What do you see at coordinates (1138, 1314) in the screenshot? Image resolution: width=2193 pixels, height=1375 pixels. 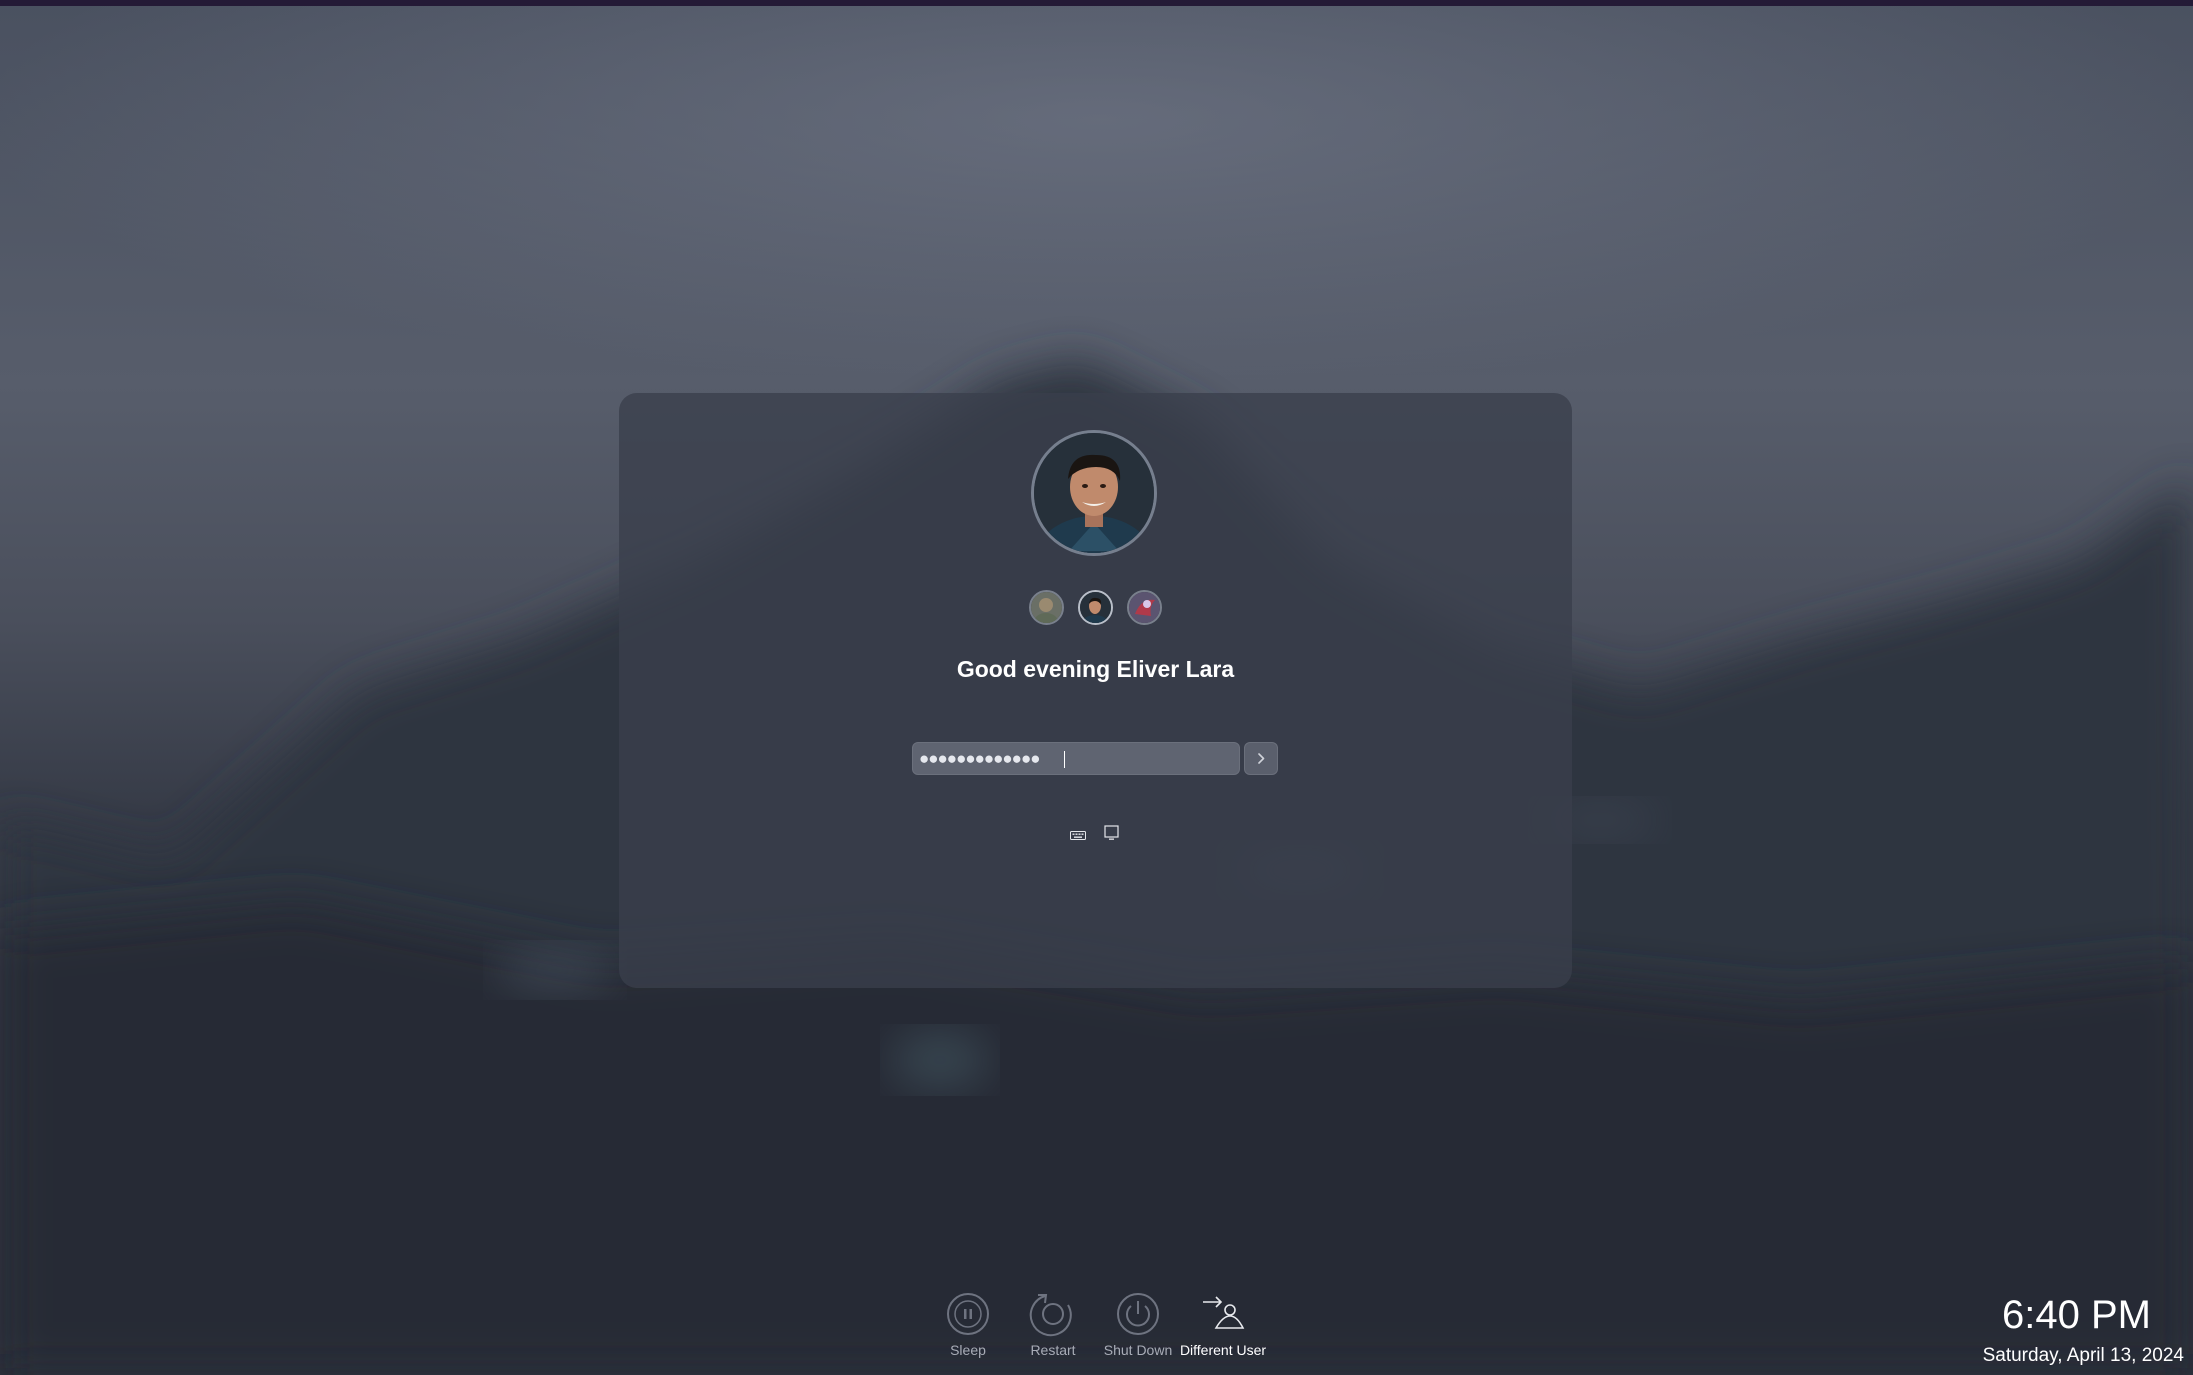 I see `power-icon` at bounding box center [1138, 1314].